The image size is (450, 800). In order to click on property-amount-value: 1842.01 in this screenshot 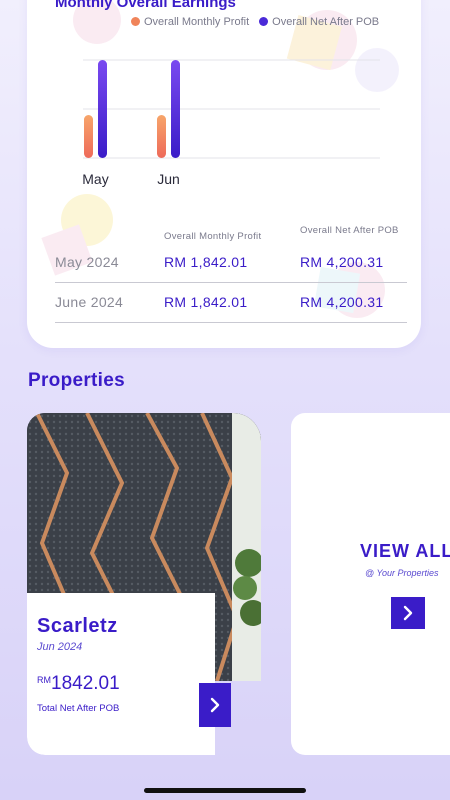, I will do `click(85, 683)`.